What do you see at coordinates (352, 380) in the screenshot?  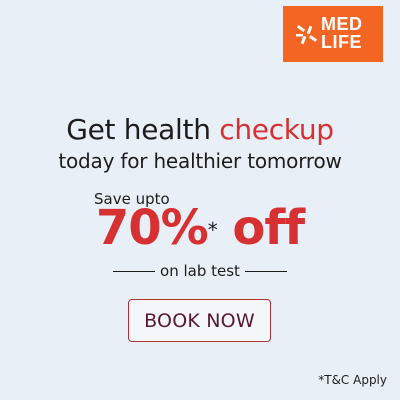 I see `terms-note: *T&C Apply` at bounding box center [352, 380].